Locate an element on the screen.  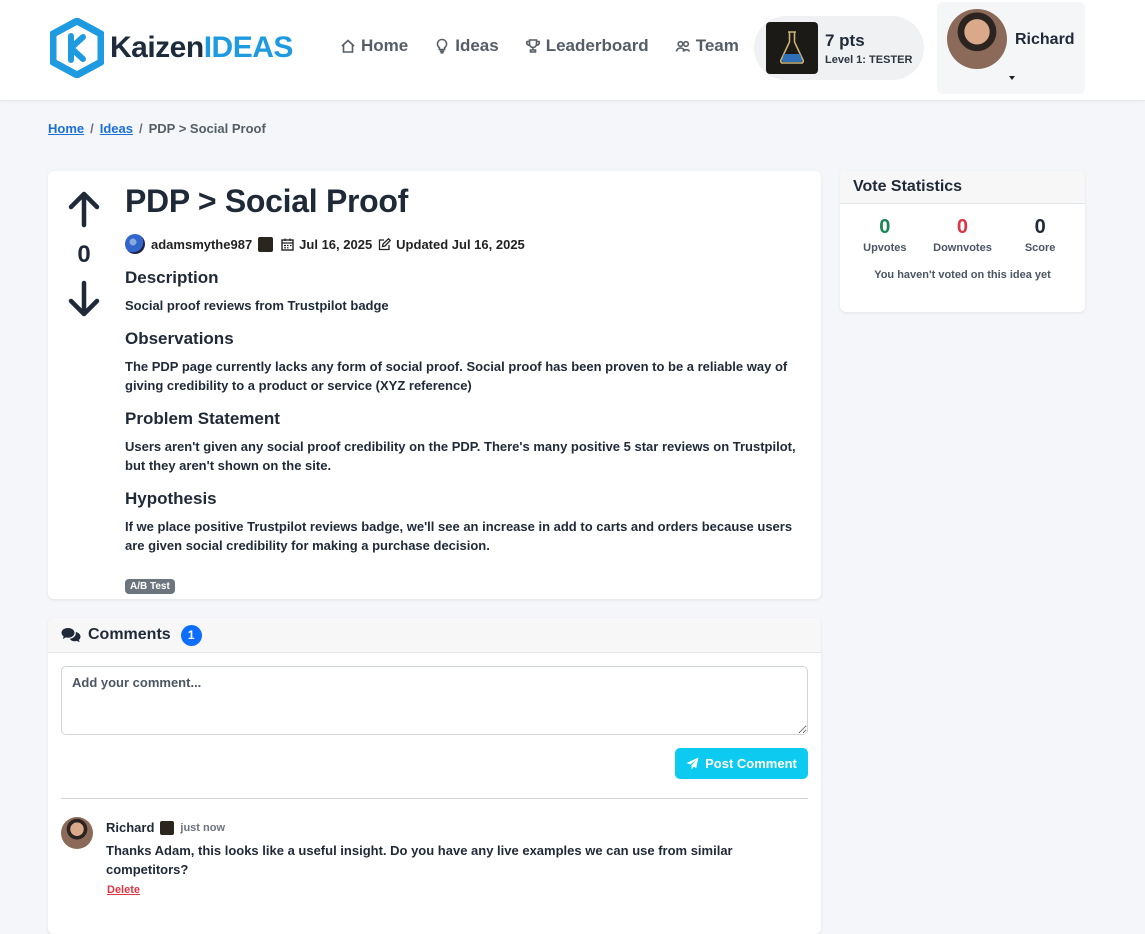
score-label: Score is located at coordinates (1040, 248).